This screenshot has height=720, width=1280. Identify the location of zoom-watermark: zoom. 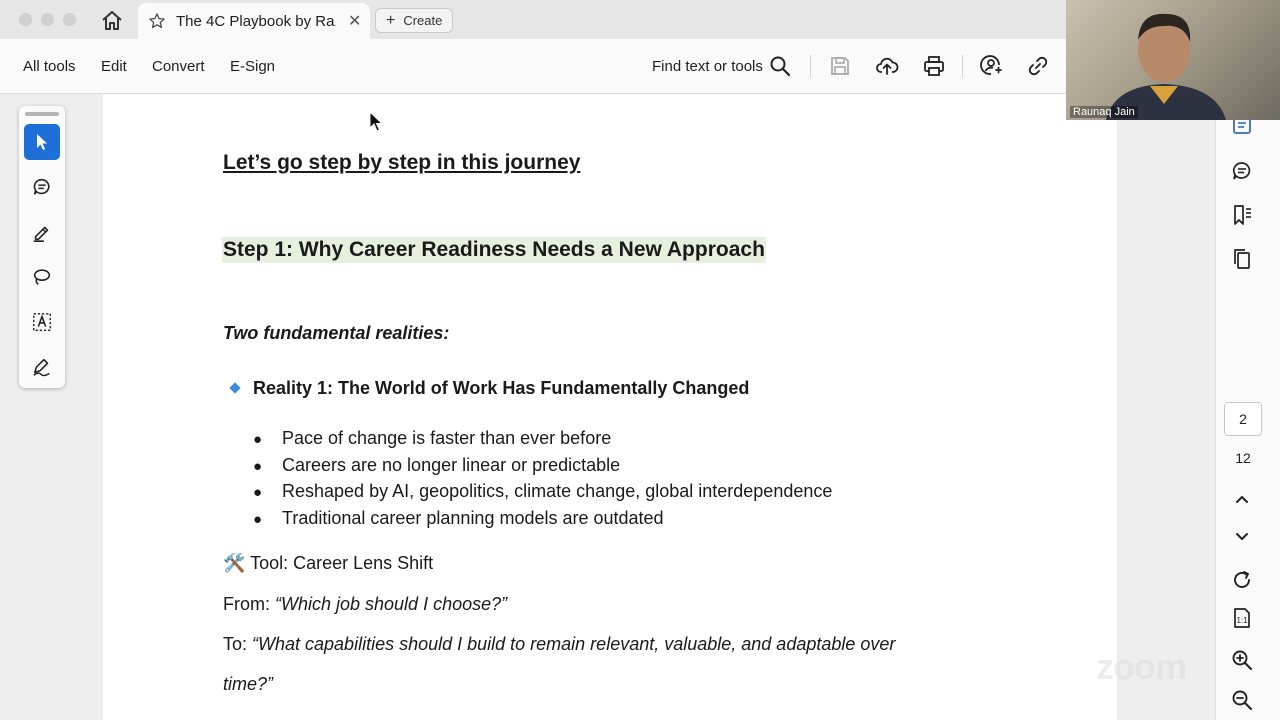
(1141, 666).